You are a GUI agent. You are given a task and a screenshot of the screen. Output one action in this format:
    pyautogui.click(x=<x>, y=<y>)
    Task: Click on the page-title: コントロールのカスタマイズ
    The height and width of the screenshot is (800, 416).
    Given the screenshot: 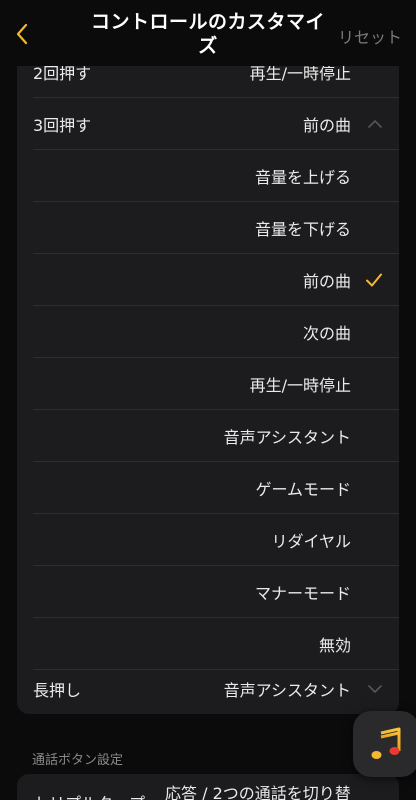 What is the action you would take?
    pyautogui.click(x=207, y=34)
    